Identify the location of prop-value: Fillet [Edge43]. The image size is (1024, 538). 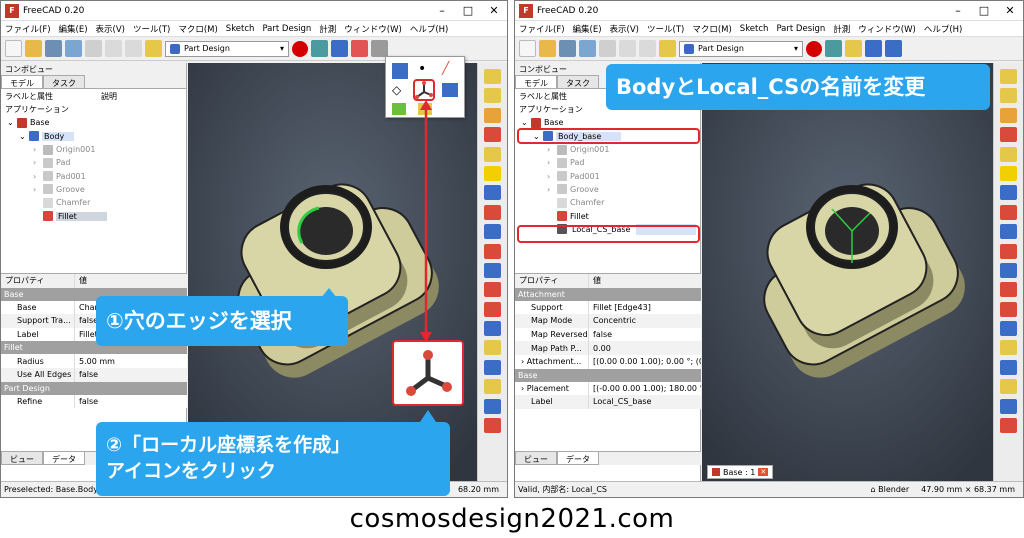
(645, 307).